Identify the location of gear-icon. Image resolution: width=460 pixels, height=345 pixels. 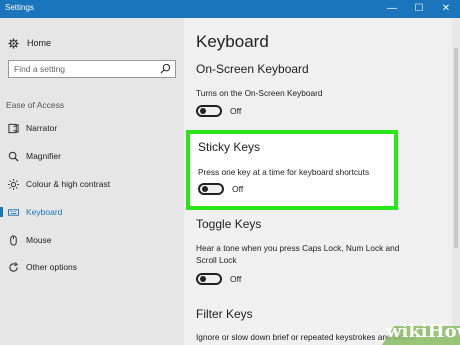
(13, 43).